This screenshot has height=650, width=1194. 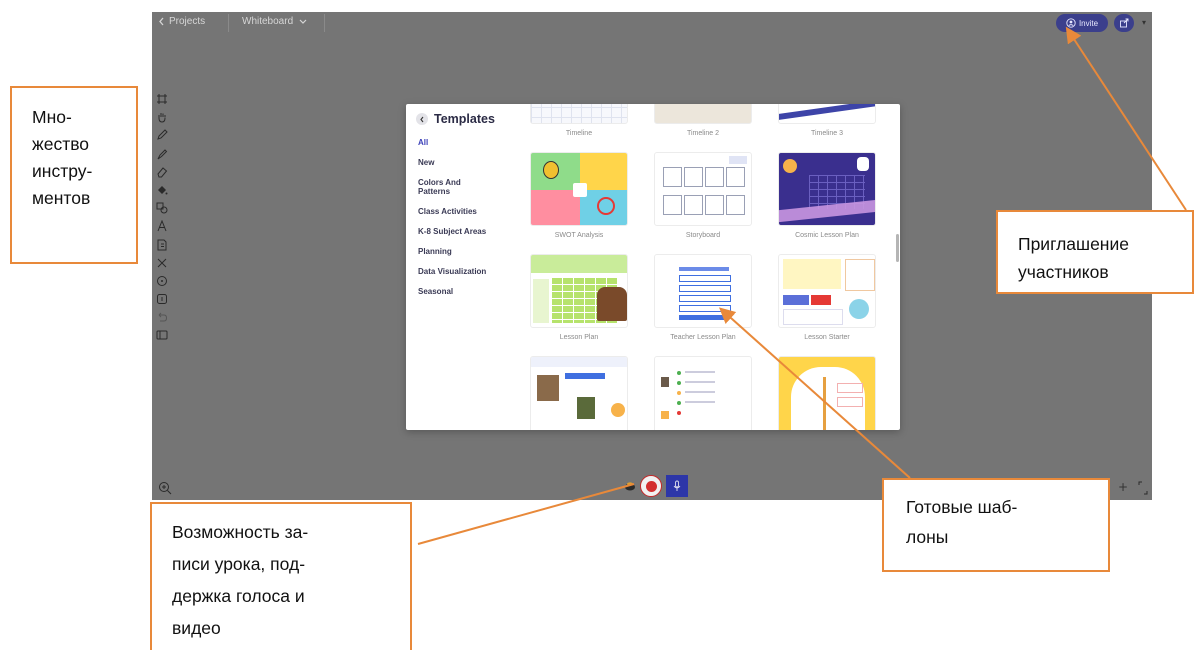 What do you see at coordinates (827, 337) in the screenshot?
I see `template-caption: Lesson Starter` at bounding box center [827, 337].